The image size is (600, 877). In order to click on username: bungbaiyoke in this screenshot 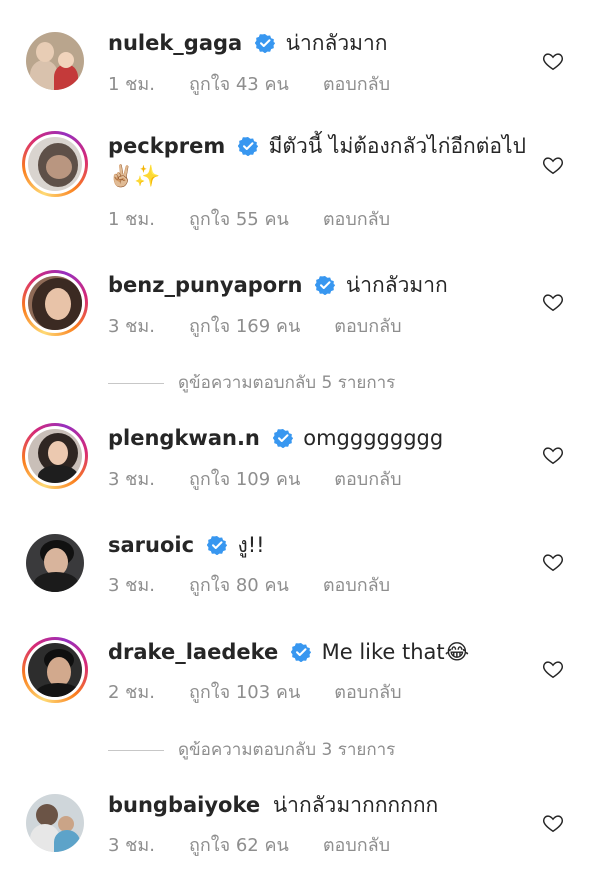, I will do `click(184, 805)`.